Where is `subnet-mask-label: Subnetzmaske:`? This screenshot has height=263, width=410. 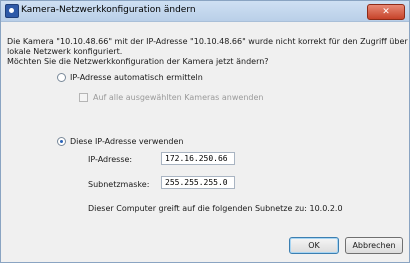
subnet-mask-label: Subnetzmaske: is located at coordinates (119, 184).